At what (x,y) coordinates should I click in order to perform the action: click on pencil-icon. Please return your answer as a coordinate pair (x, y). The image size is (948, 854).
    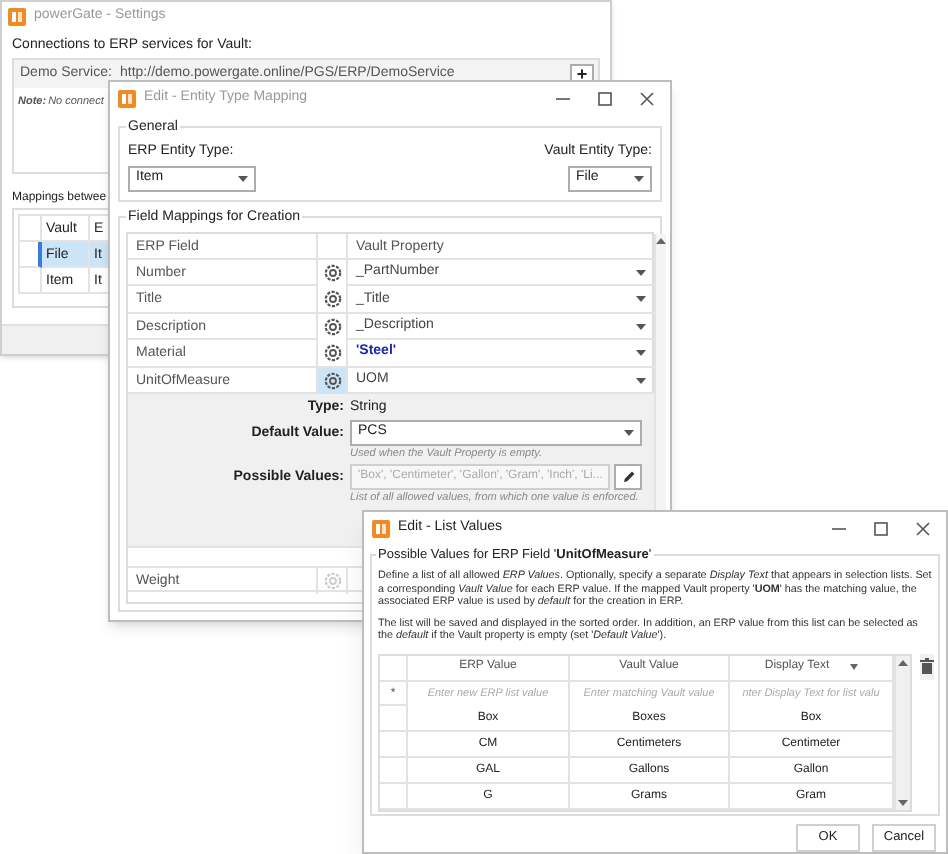
    Looking at the image, I should click on (628, 476).